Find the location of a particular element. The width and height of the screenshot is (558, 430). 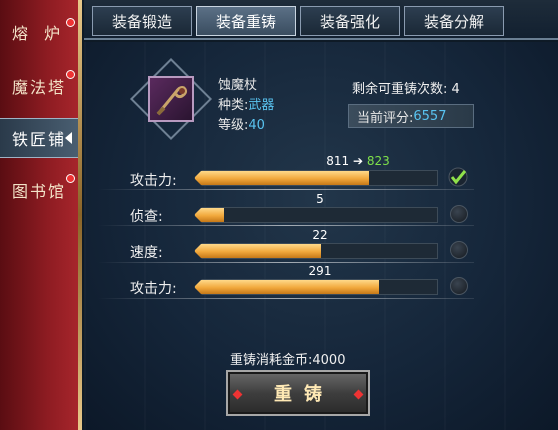

sidebar-item-label: 铁匠铺 is located at coordinates (39, 139).